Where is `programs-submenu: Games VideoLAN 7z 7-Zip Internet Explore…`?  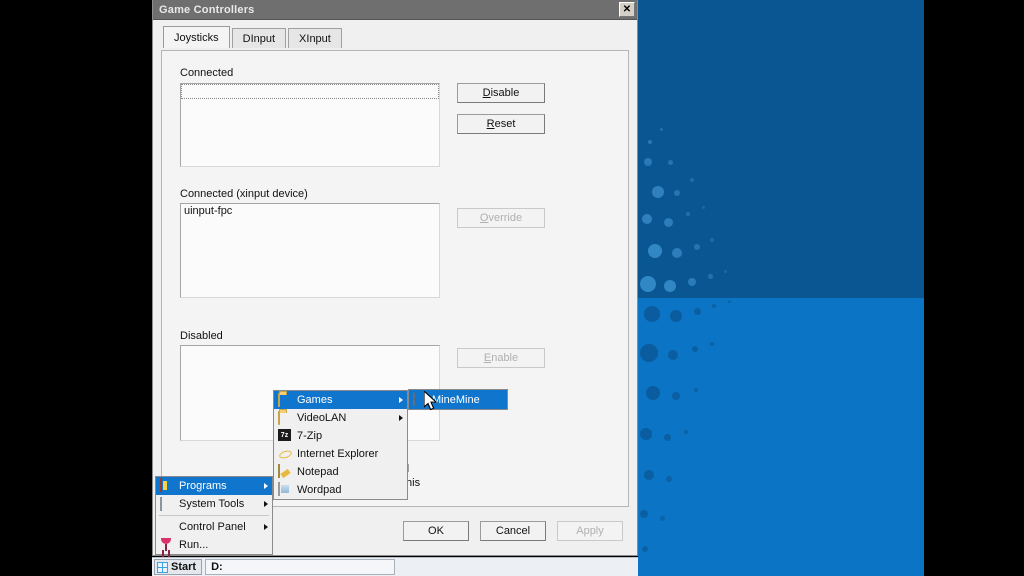 programs-submenu: Games VideoLAN 7z 7-Zip Internet Explore… is located at coordinates (340, 445).